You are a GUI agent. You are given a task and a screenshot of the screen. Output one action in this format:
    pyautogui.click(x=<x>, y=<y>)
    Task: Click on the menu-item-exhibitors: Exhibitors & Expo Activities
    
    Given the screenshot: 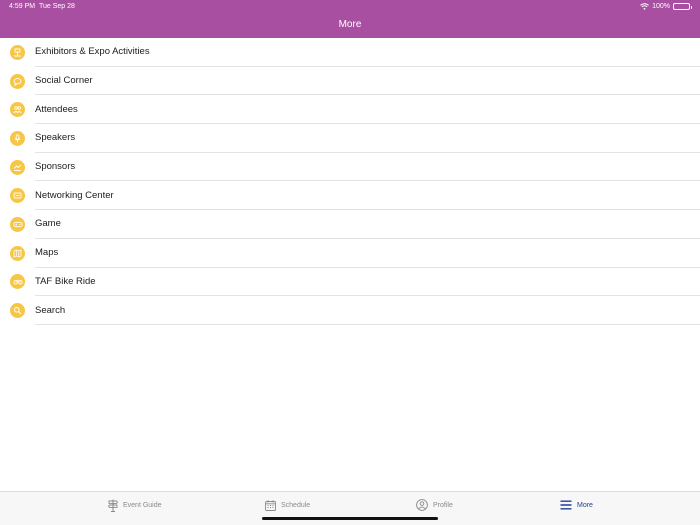 What is the action you would take?
    pyautogui.click(x=350, y=52)
    